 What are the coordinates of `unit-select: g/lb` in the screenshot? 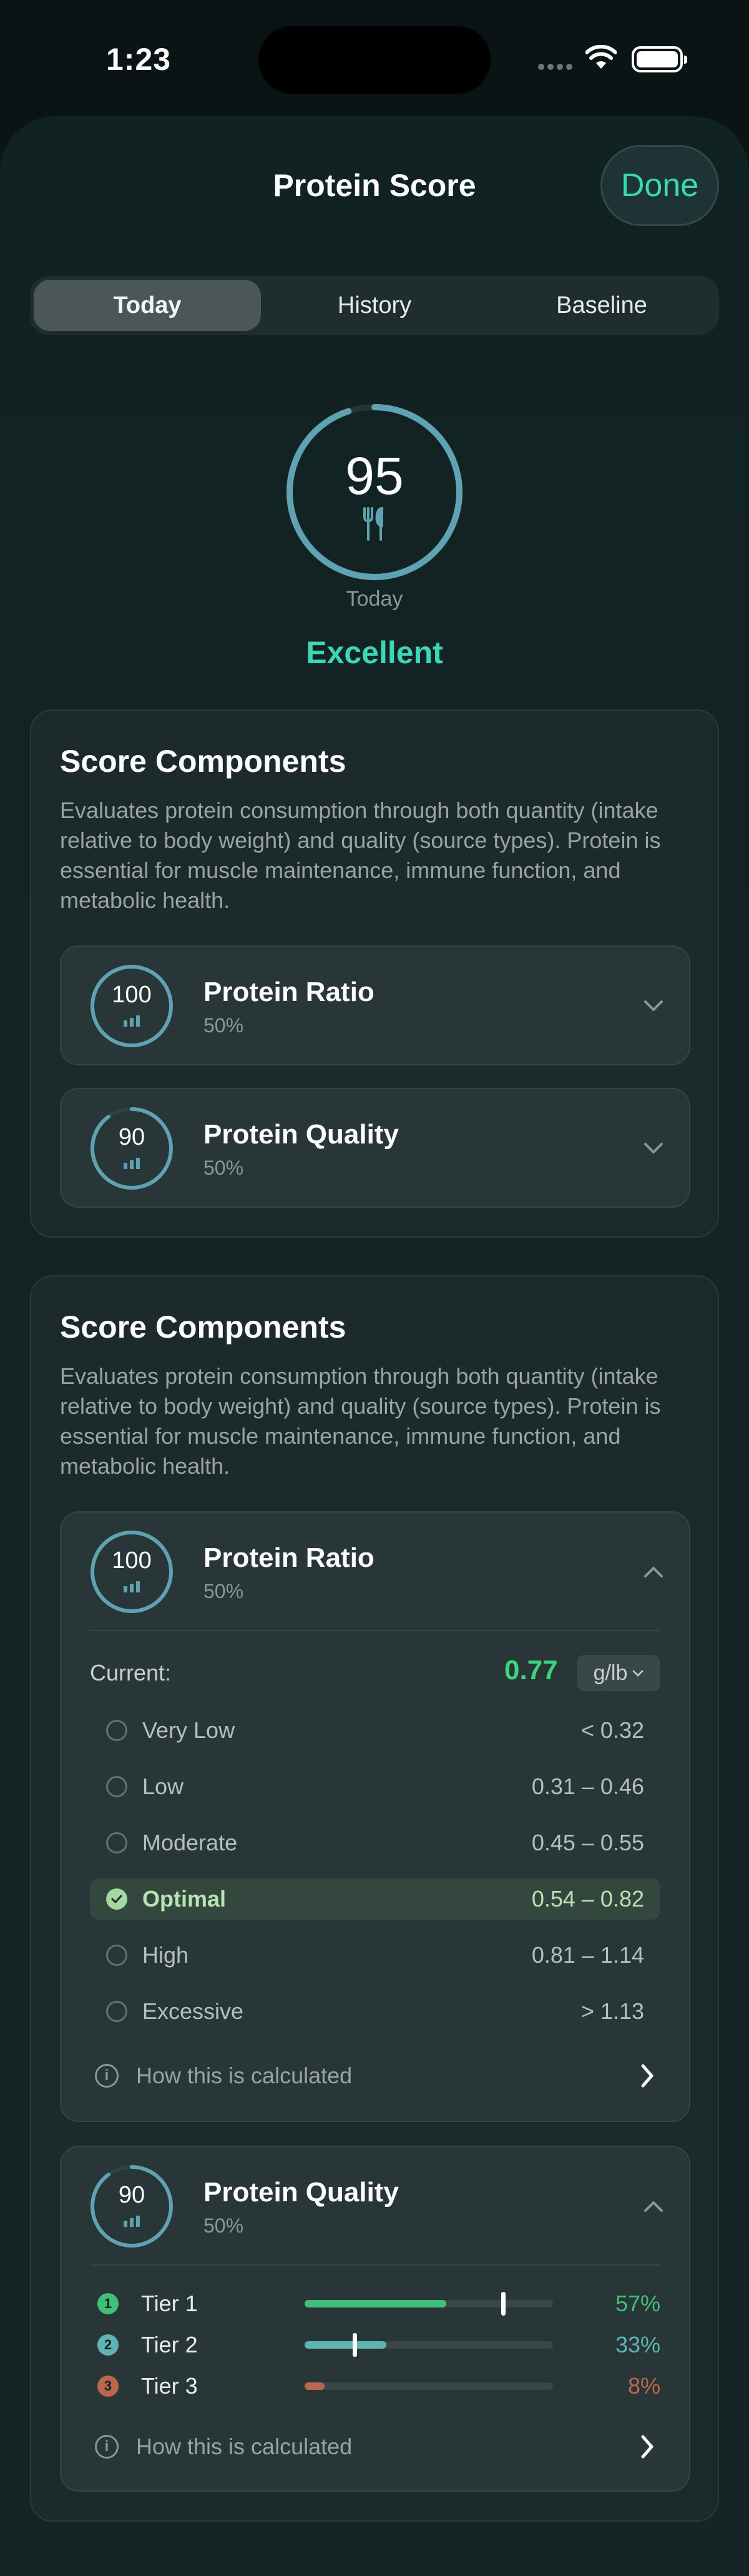 It's located at (618, 1673).